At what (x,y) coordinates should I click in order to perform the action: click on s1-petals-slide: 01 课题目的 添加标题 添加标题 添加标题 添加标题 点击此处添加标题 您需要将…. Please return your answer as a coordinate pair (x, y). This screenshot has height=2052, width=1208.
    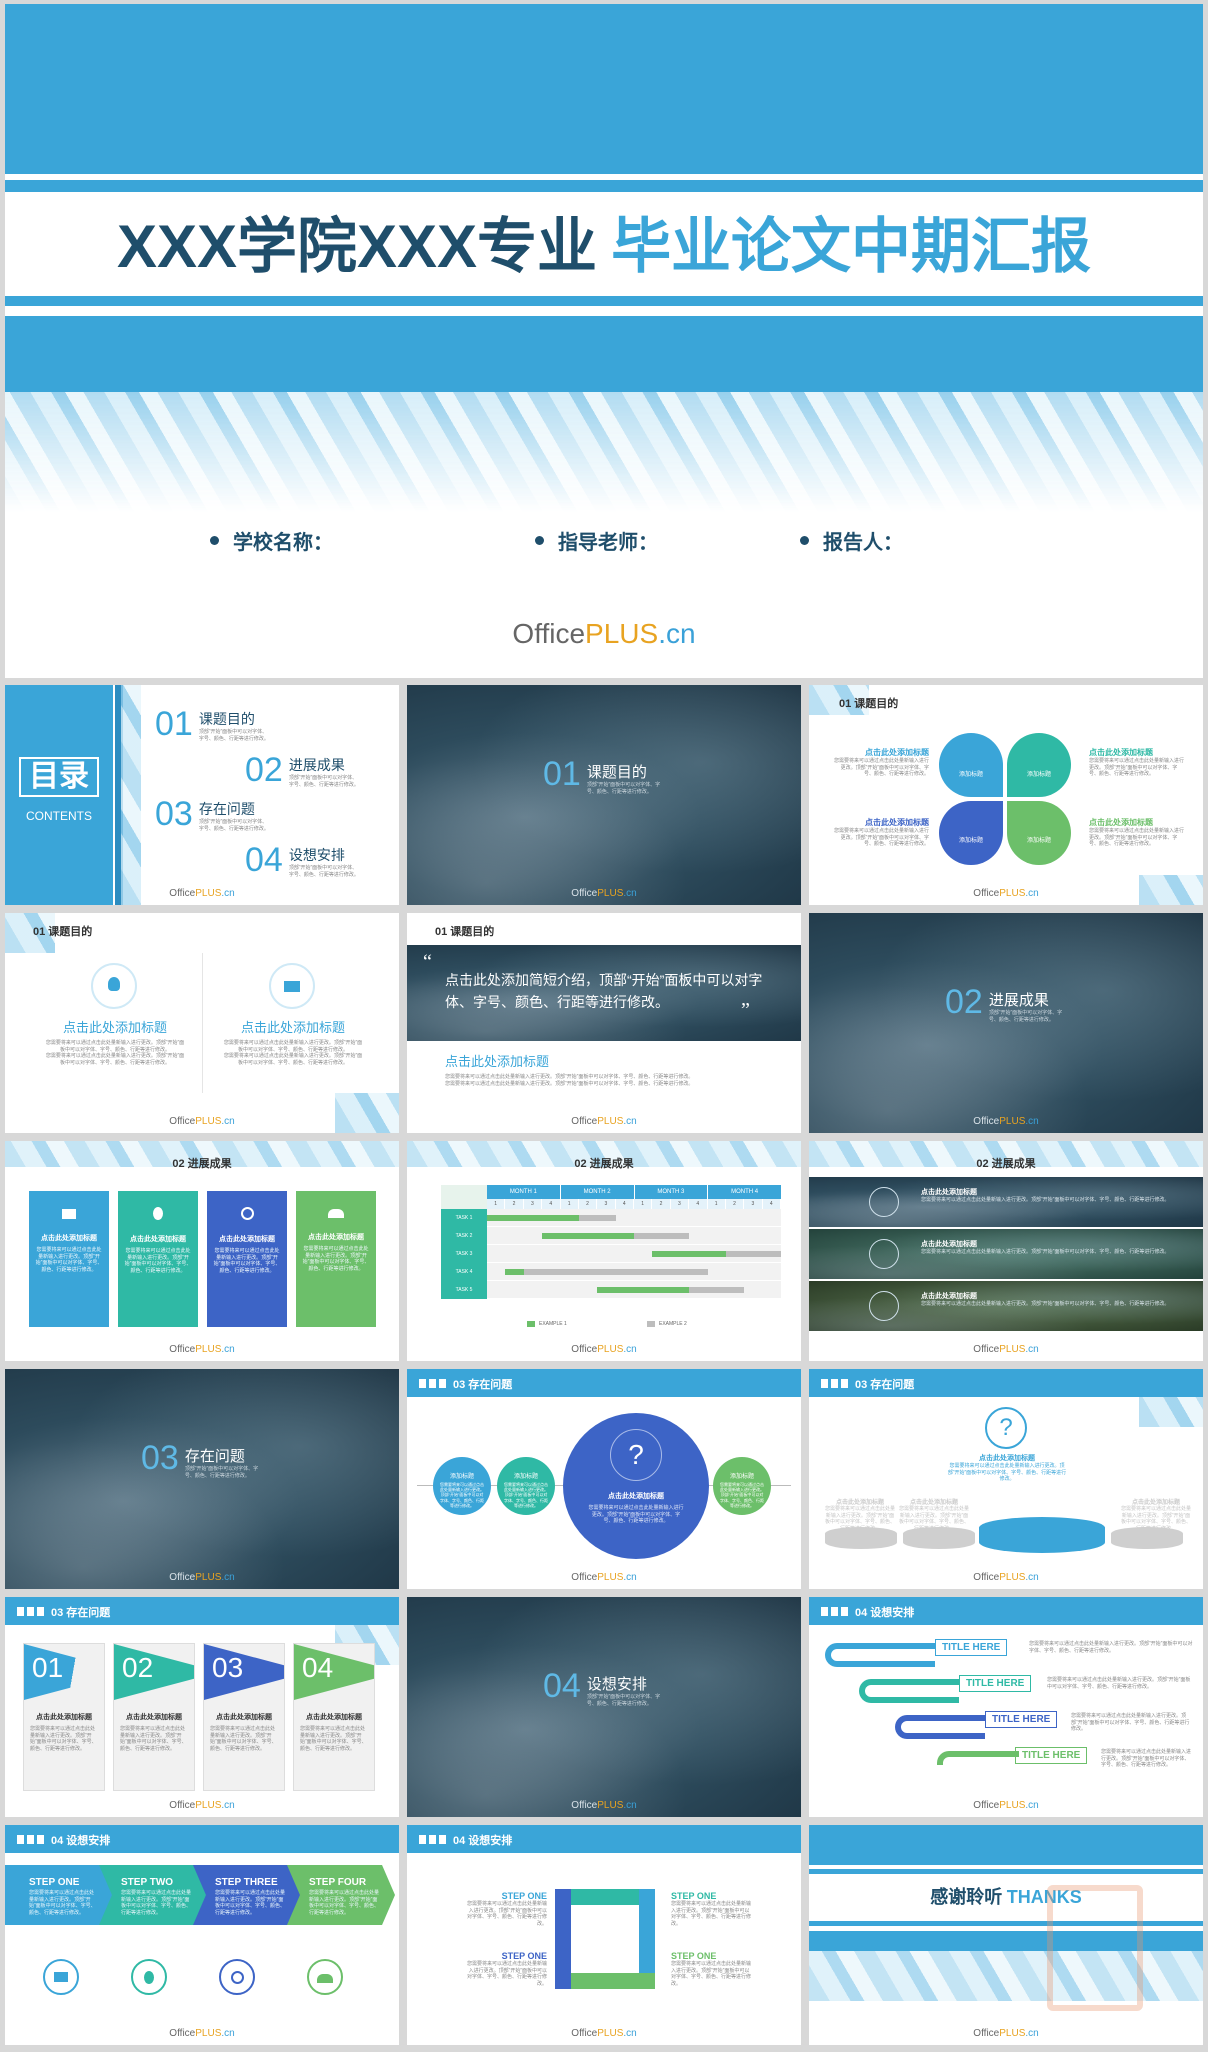
    Looking at the image, I should click on (1006, 795).